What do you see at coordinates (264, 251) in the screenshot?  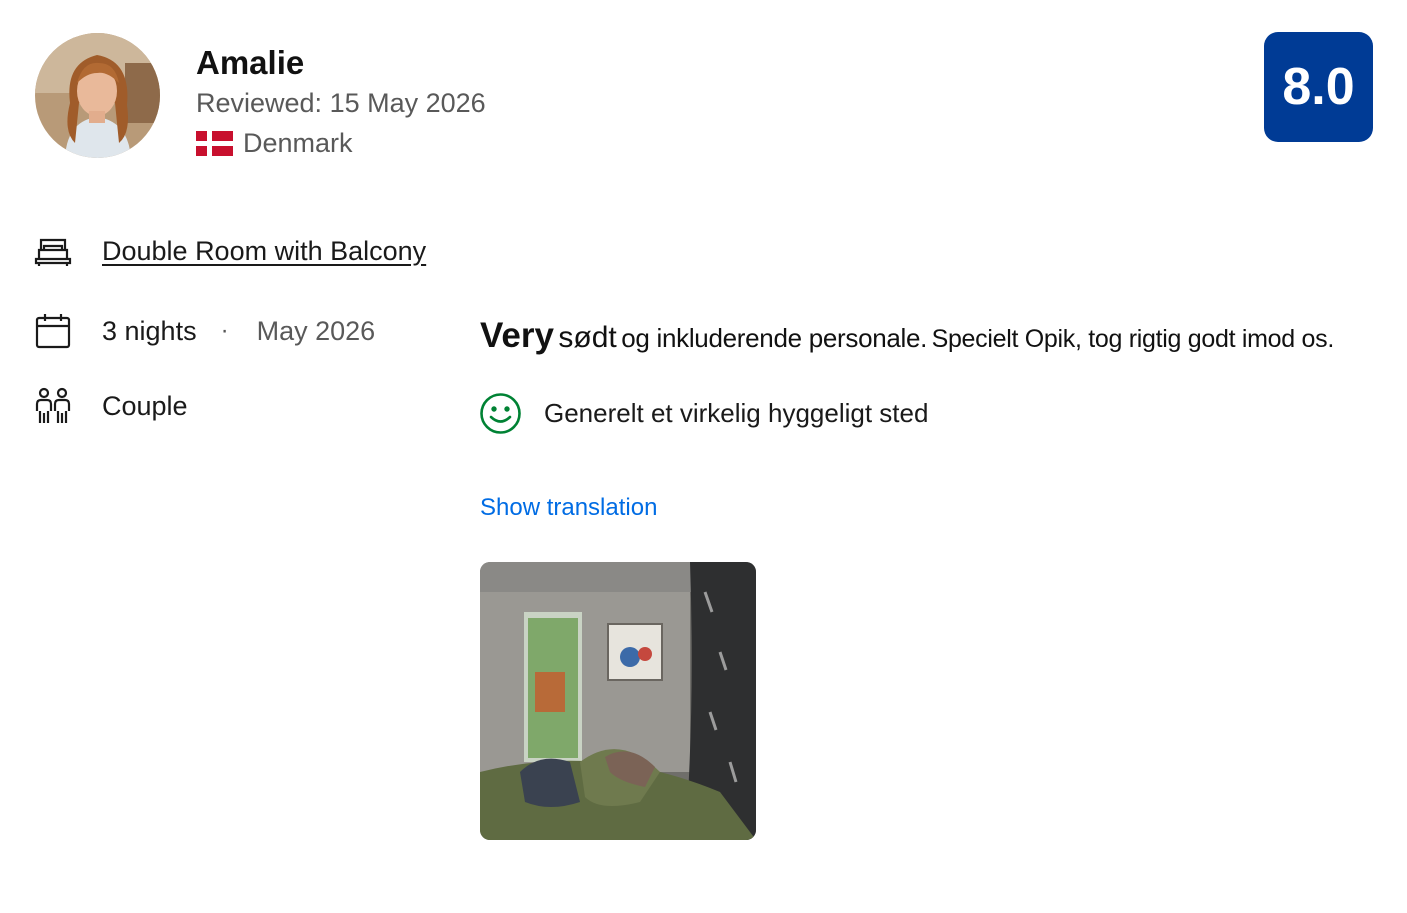 I see `room-type-link: Double Room with Balcony` at bounding box center [264, 251].